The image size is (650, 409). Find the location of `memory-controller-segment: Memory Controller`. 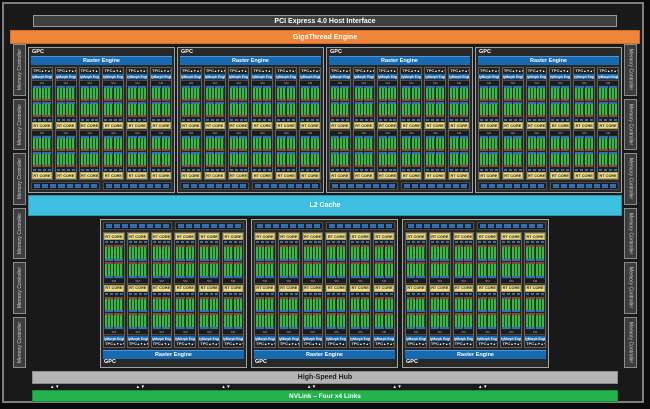

memory-controller-segment: Memory Controller is located at coordinates (19, 342).